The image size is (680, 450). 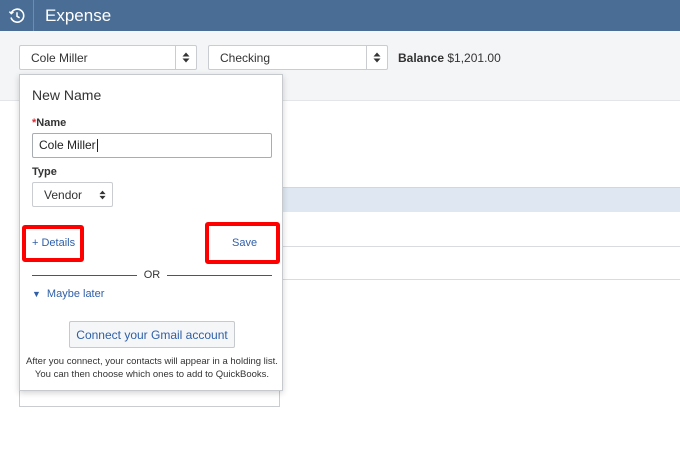 I want to click on balance-value: $1,201.00, so click(x=474, y=58).